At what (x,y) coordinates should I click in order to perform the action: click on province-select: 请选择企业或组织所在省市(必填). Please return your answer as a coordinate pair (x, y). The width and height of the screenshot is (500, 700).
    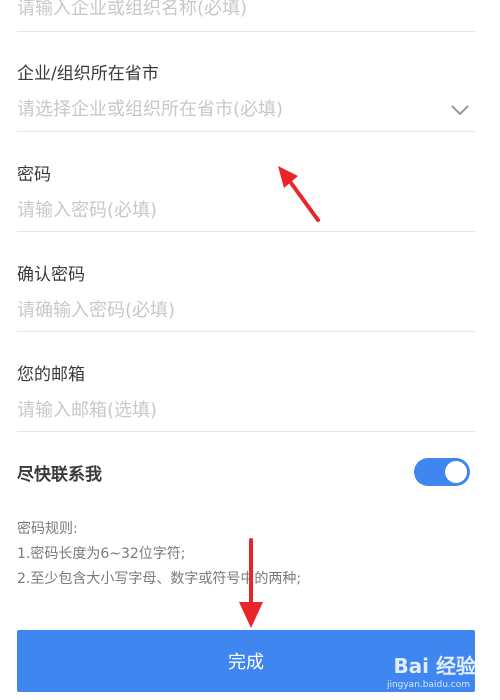
    Looking at the image, I should click on (226, 110).